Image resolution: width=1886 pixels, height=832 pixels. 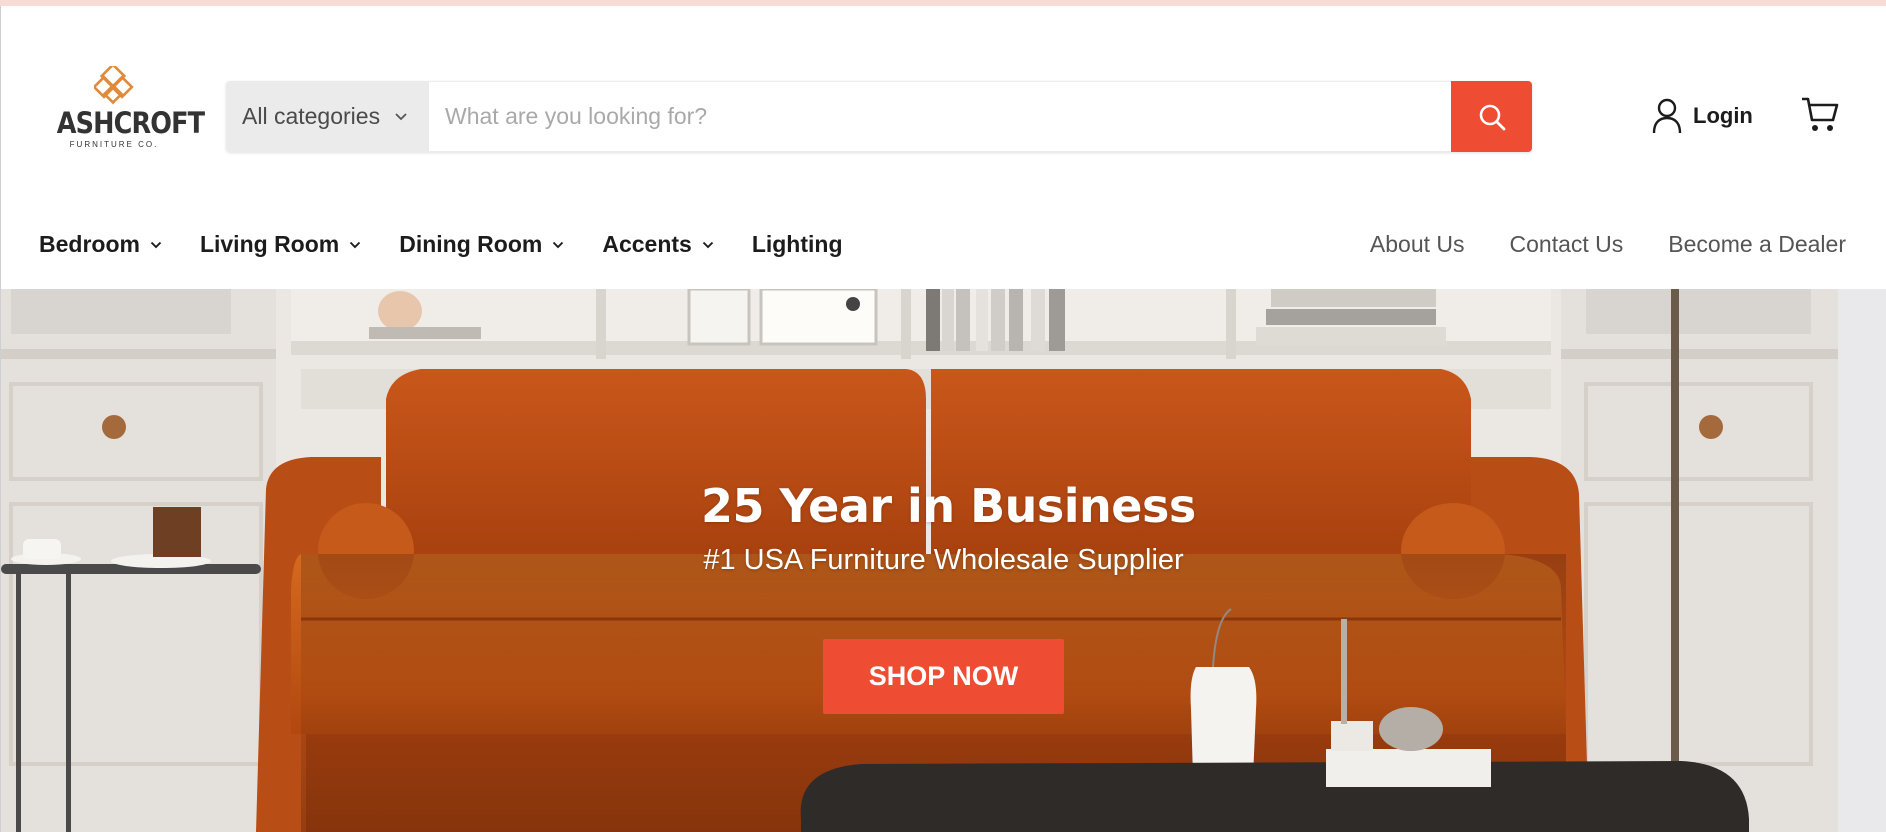 I want to click on nav-link-become-a-dealer: Become a Dealer, so click(x=1757, y=244).